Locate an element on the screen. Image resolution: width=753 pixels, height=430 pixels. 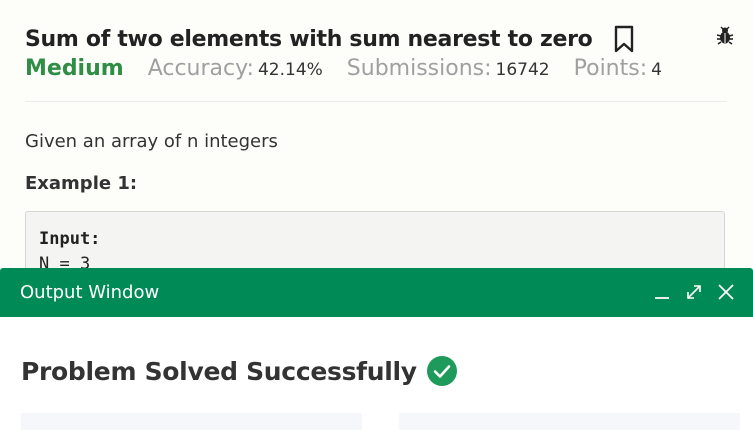
result-panel-right is located at coordinates (569, 421).